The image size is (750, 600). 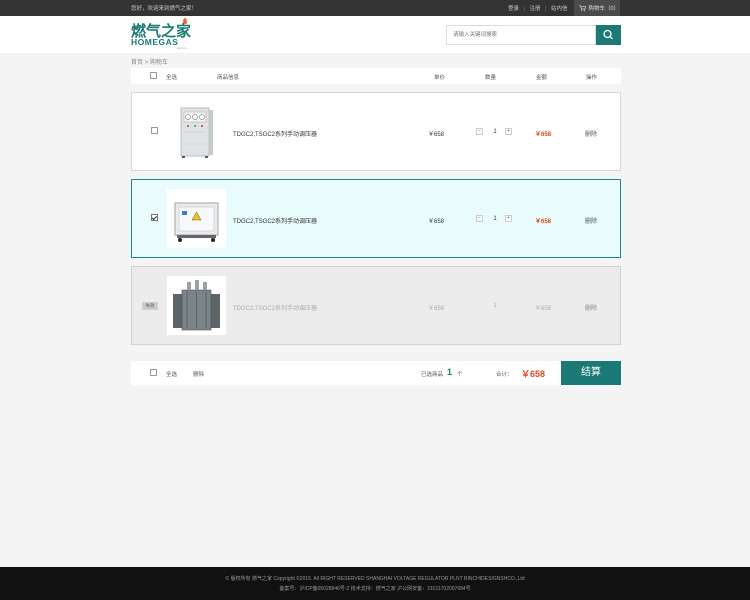 I want to click on login-link: 登录, so click(x=513, y=9).